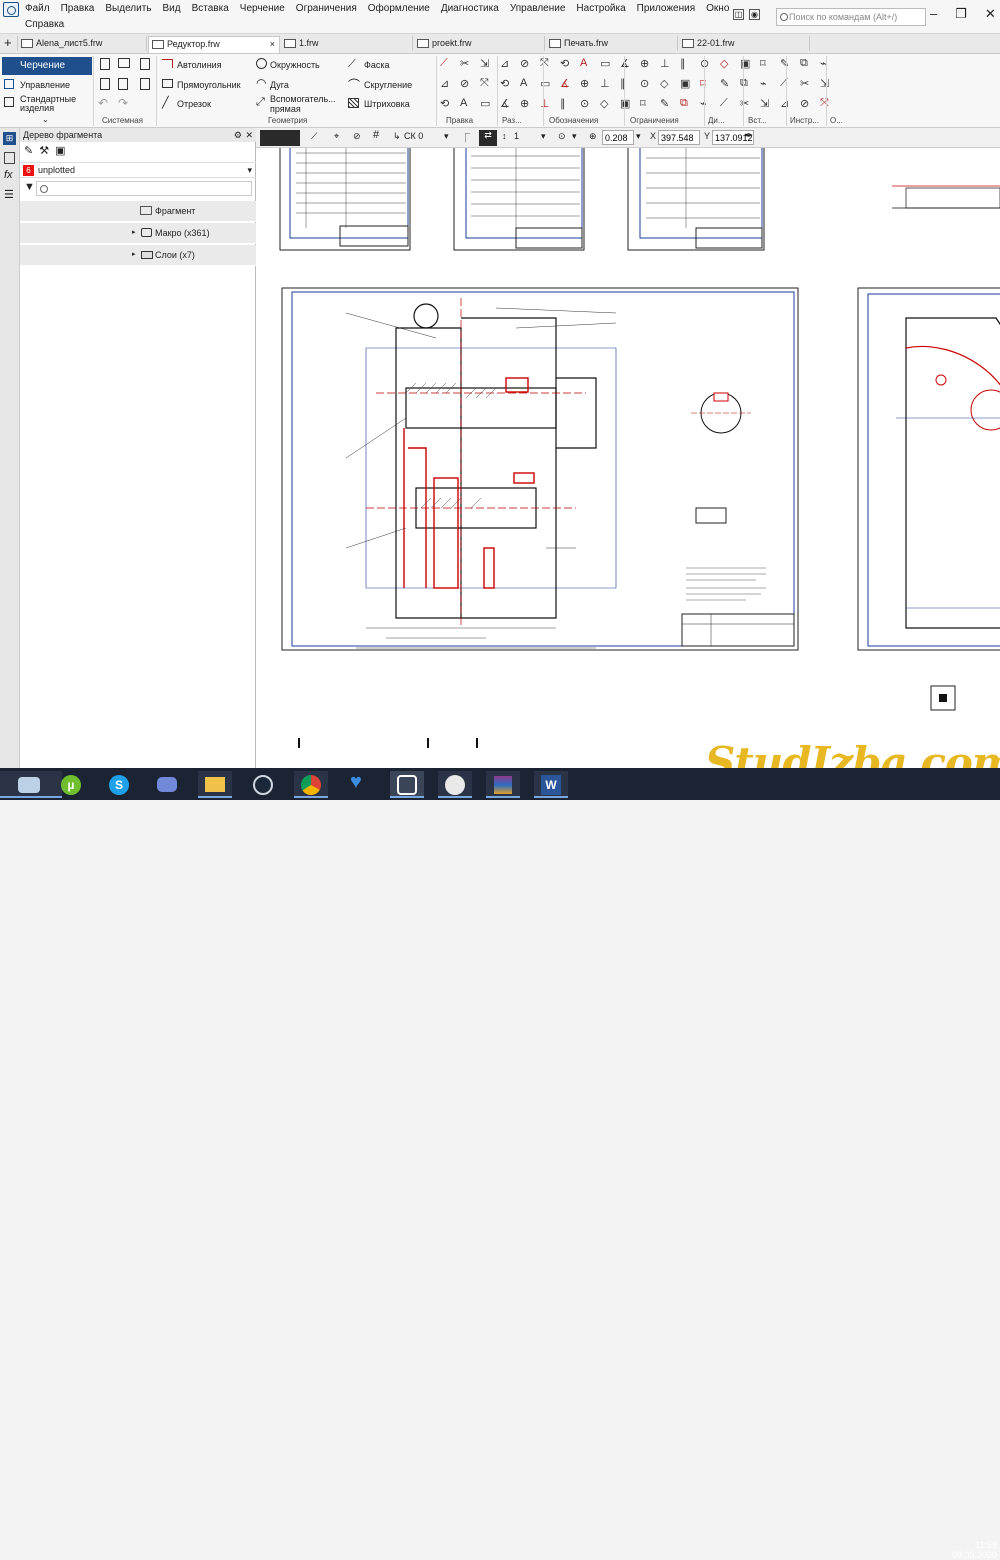 Image resolution: width=1000 pixels, height=1560 pixels. Describe the element at coordinates (145, 64) in the screenshot. I see `save-icon` at that location.